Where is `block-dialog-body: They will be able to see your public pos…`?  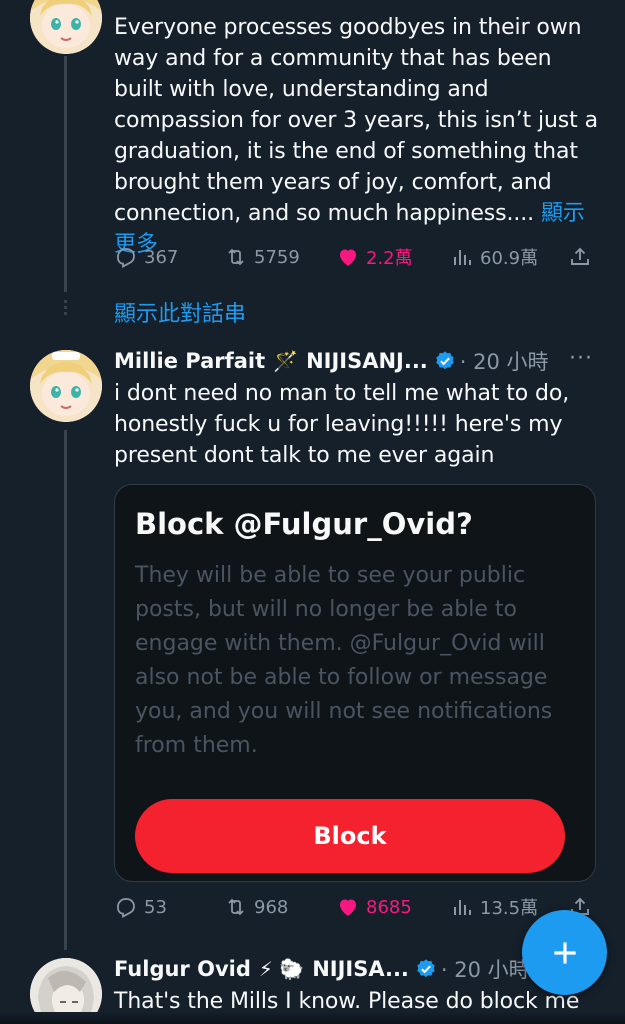
block-dialog-body: They will be able to see your public pos… is located at coordinates (344, 660).